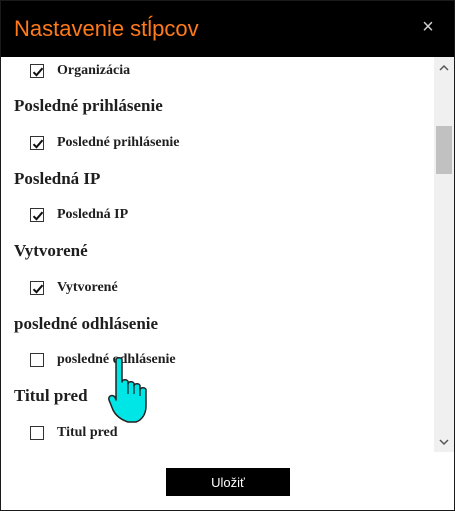  I want to click on close-icon: ×, so click(428, 27).